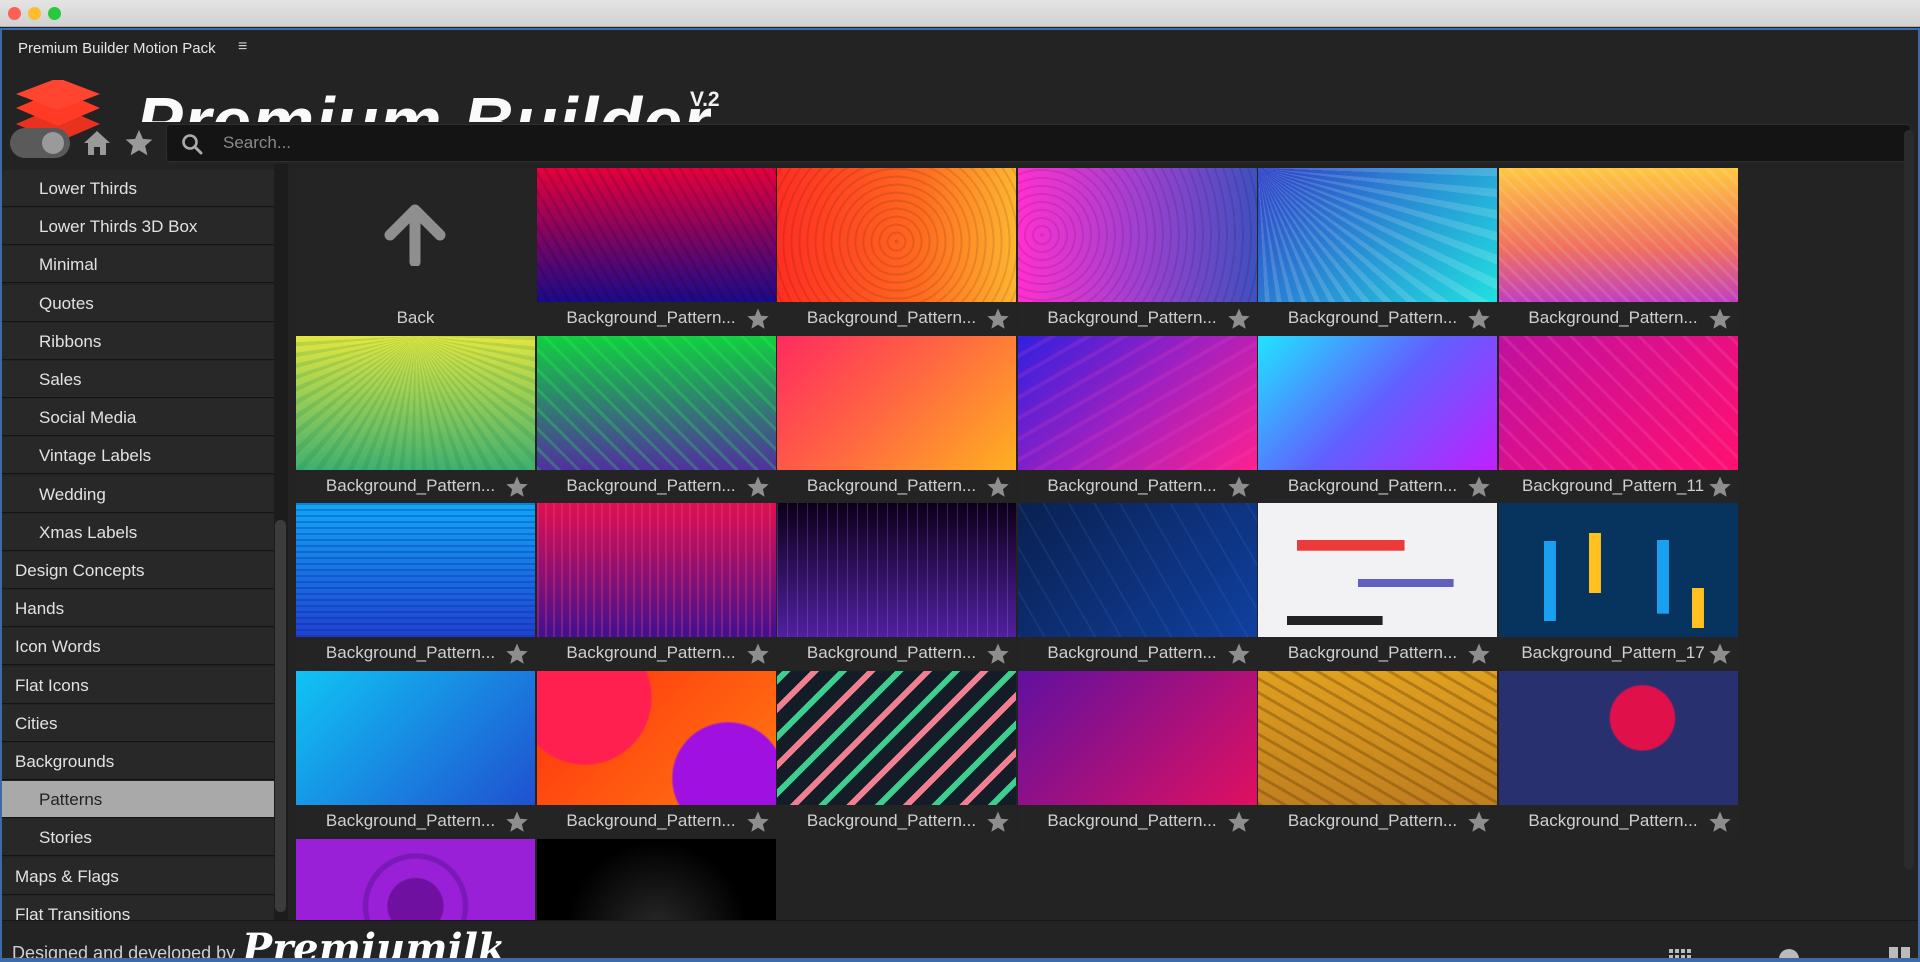 The height and width of the screenshot is (962, 1920). What do you see at coordinates (1023, 143) in the screenshot?
I see `search-input` at bounding box center [1023, 143].